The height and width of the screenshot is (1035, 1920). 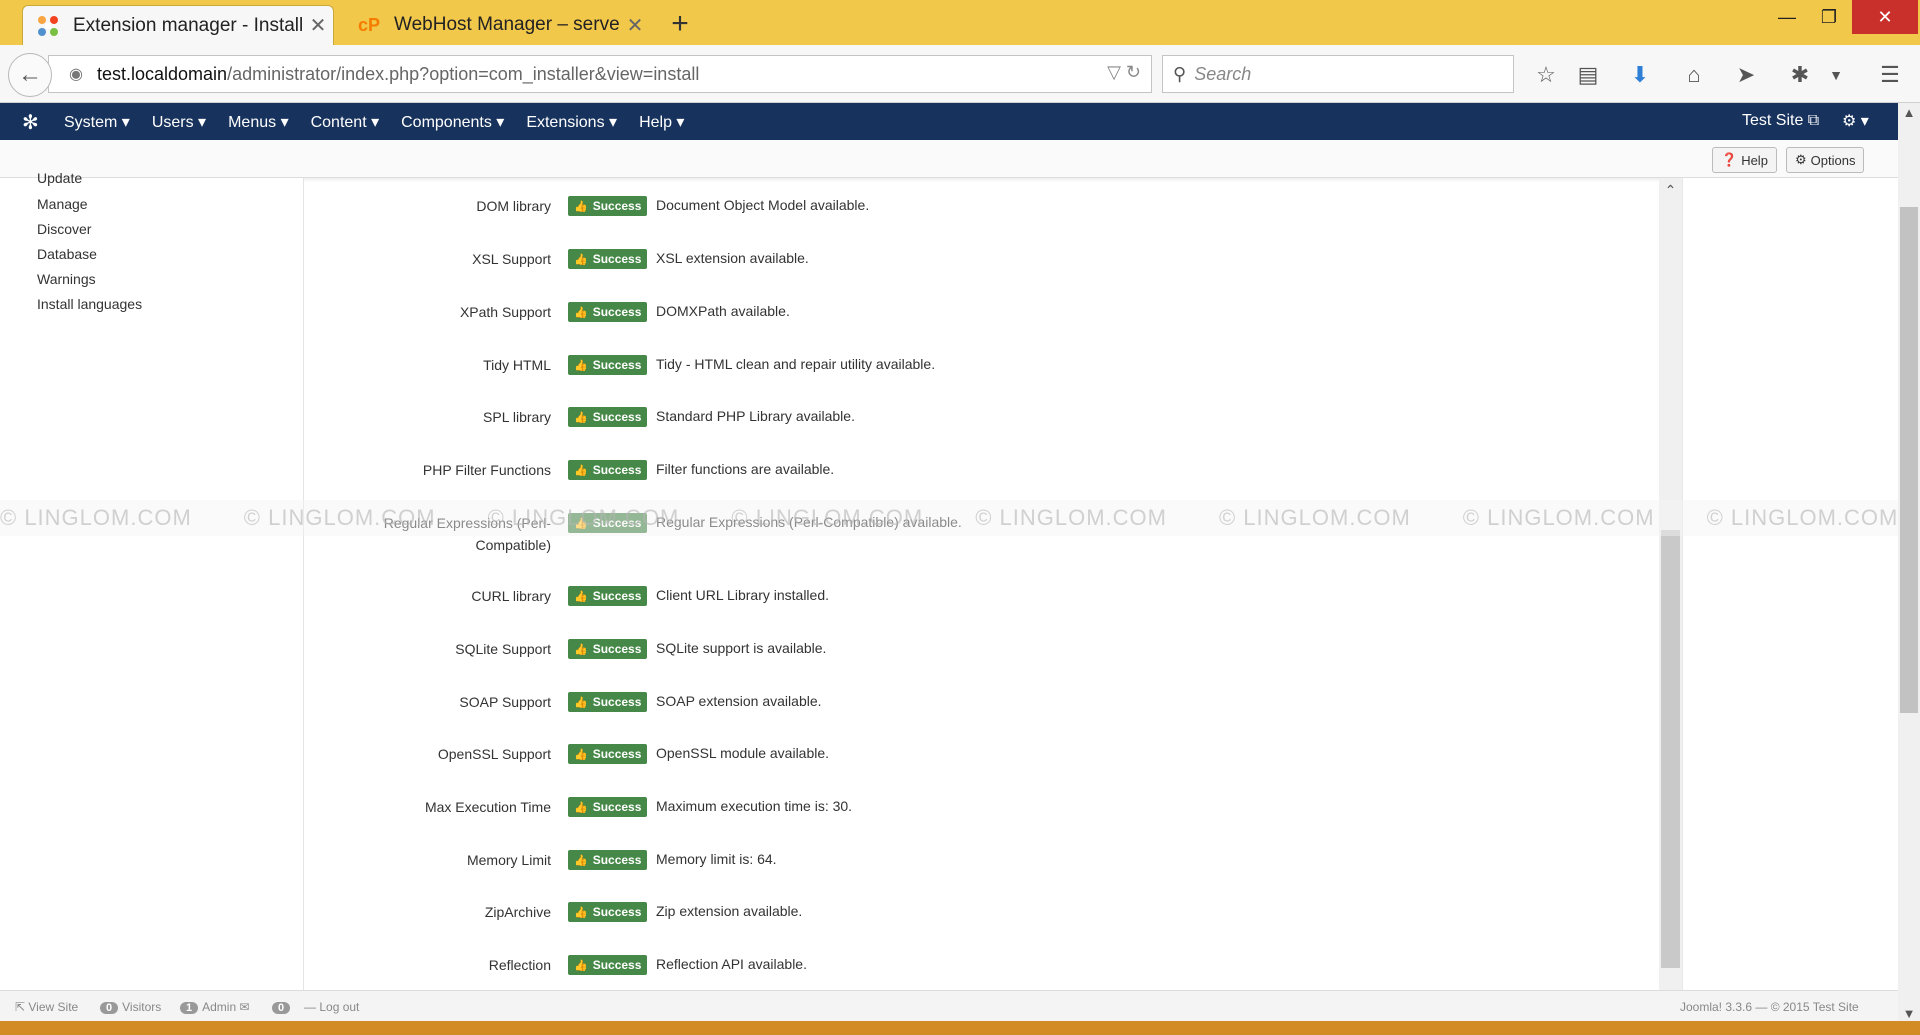 What do you see at coordinates (369, 24) in the screenshot?
I see `cpanel-icon: cP` at bounding box center [369, 24].